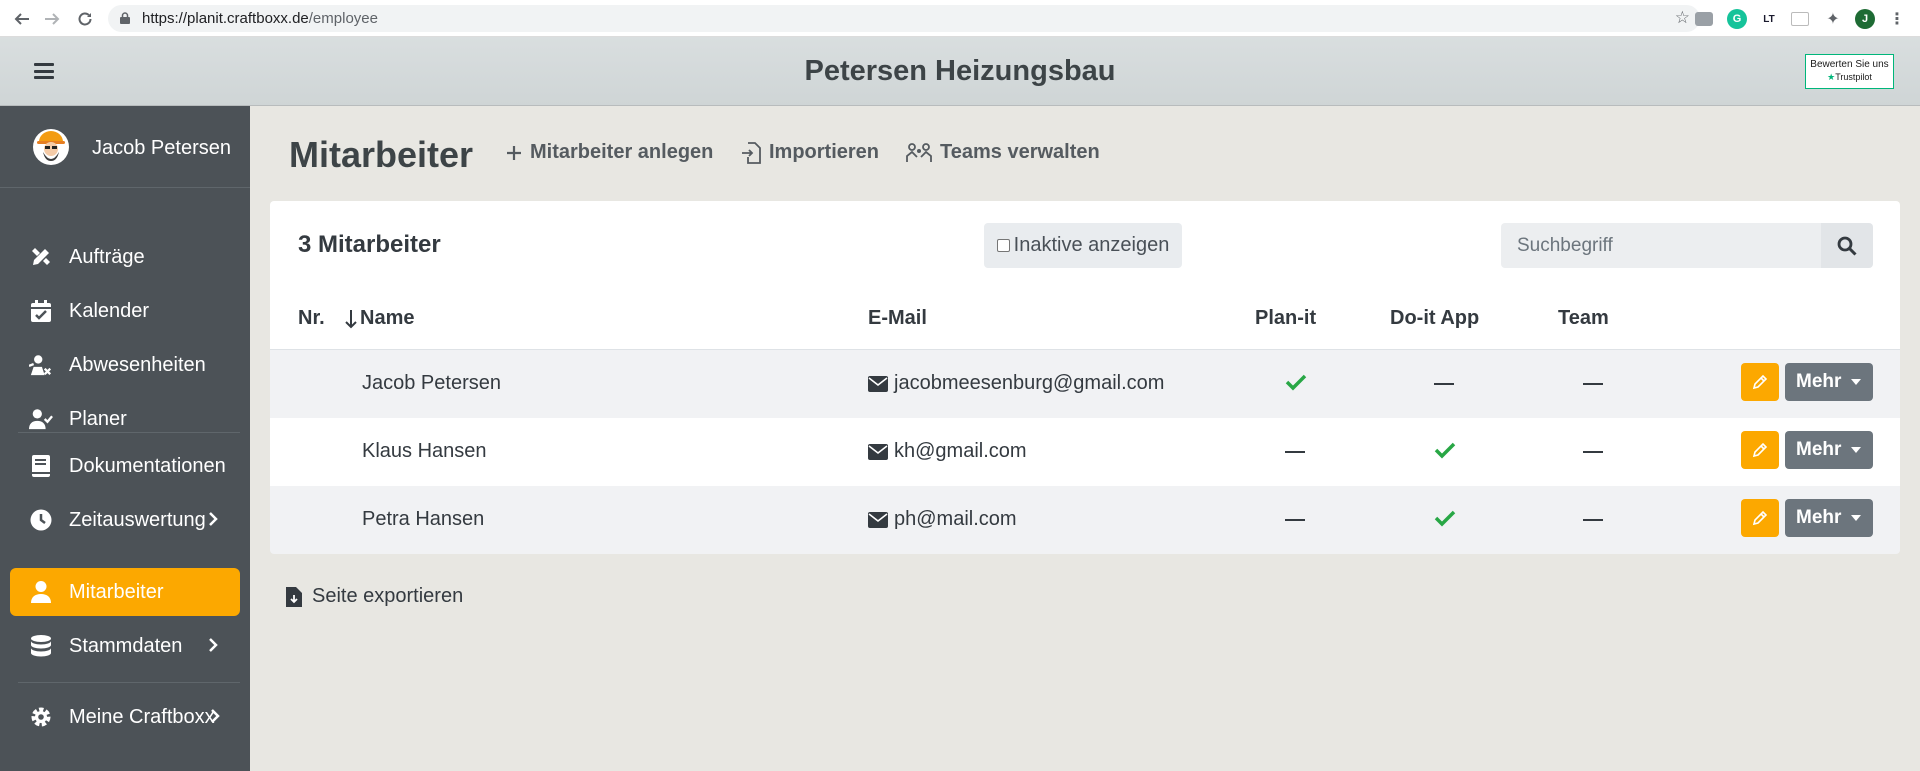 The image size is (1920, 771). What do you see at coordinates (374, 596) in the screenshot?
I see `export-page-button: Seite exportieren` at bounding box center [374, 596].